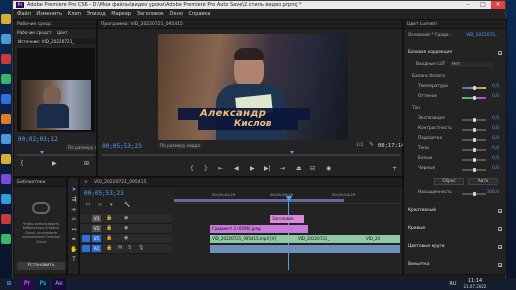  I want to click on install-button: Установить, so click(41, 266).